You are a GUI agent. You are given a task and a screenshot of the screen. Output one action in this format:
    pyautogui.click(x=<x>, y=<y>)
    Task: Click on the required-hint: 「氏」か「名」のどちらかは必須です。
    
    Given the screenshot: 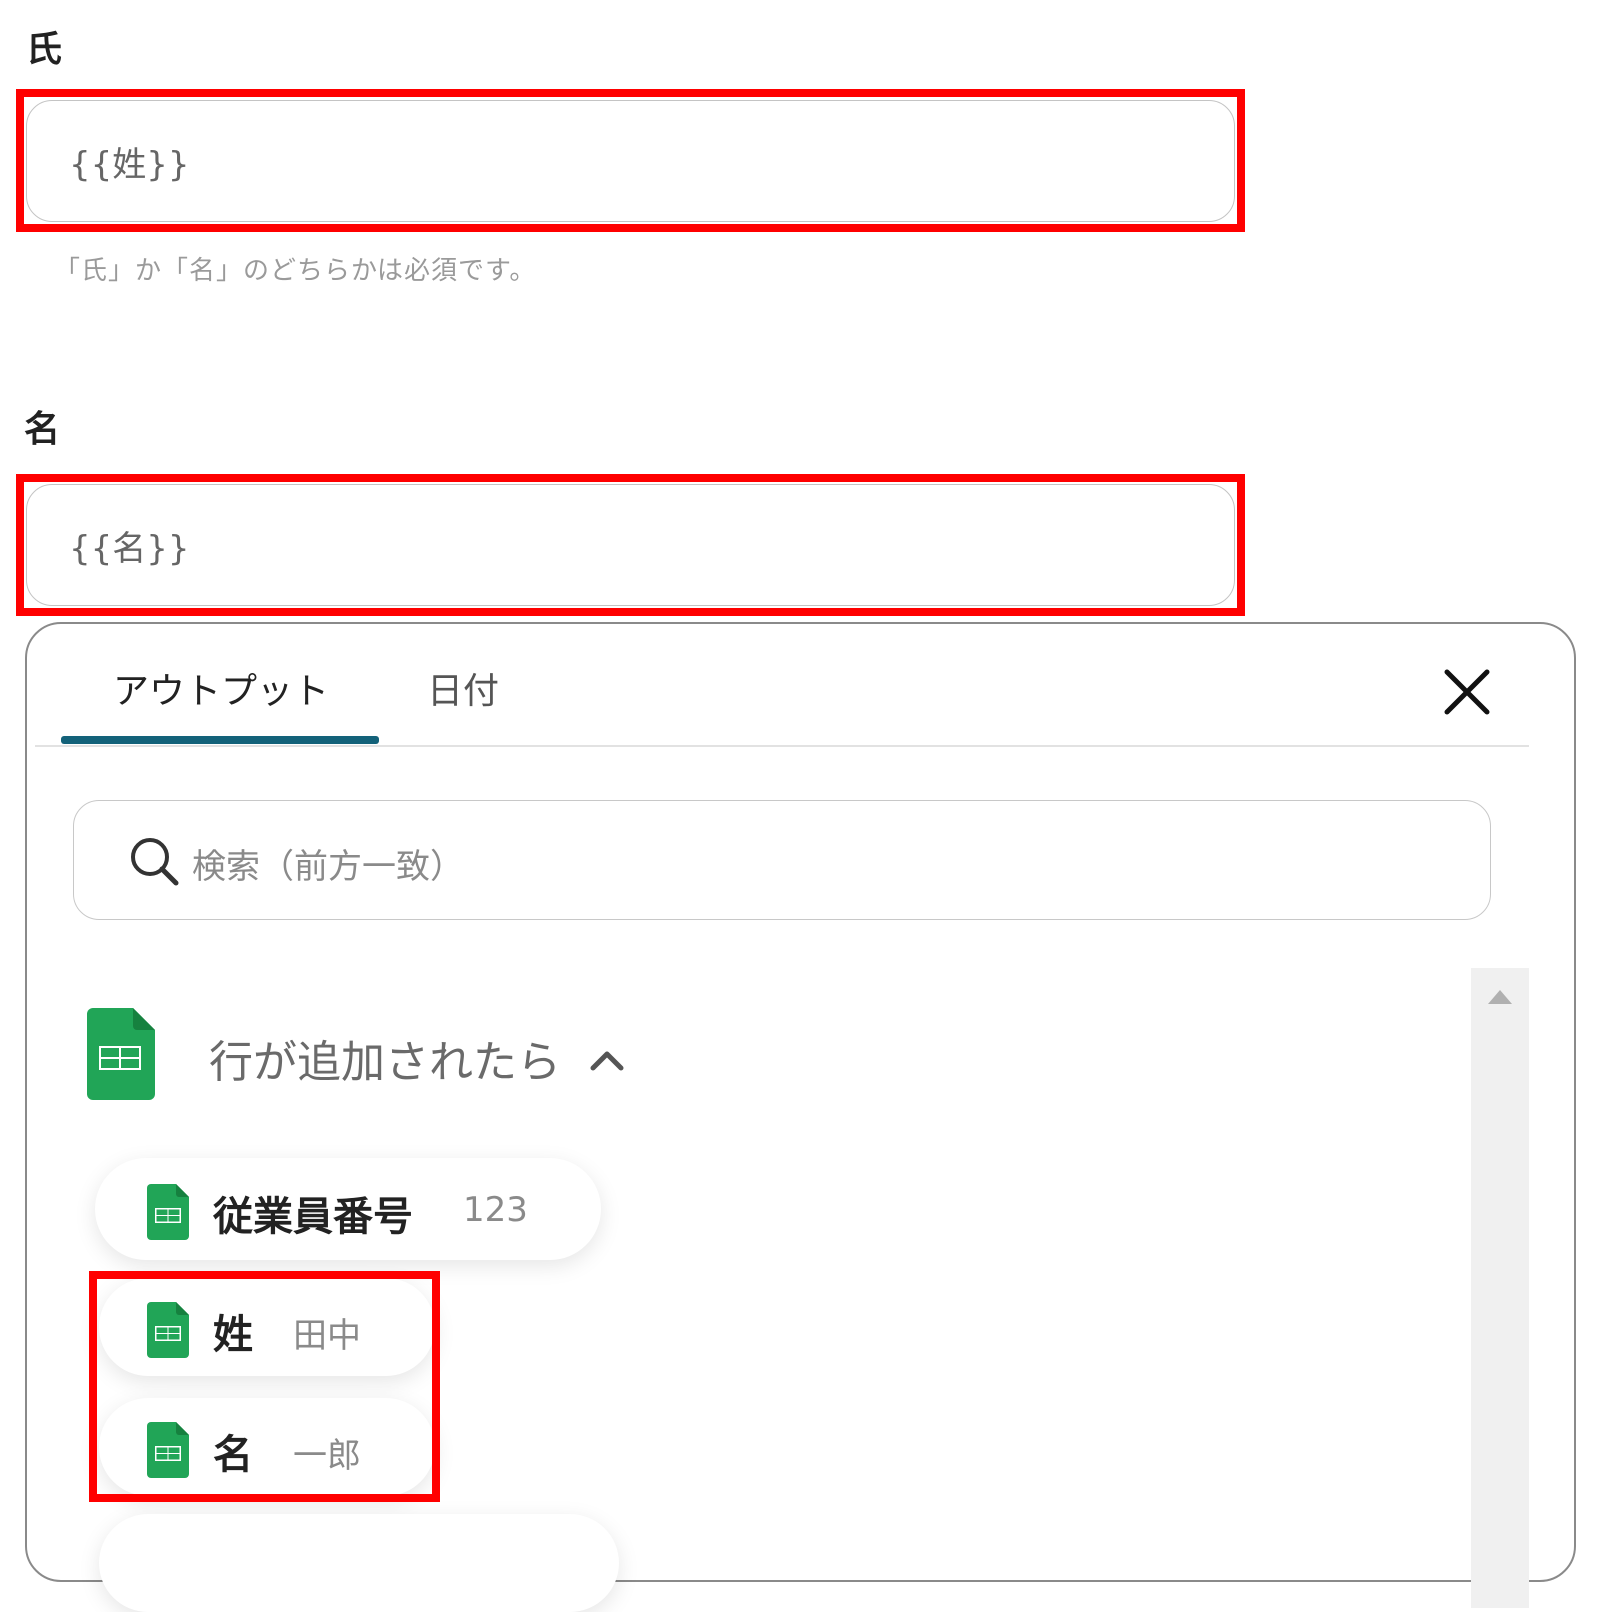 What is the action you would take?
    pyautogui.click(x=295, y=271)
    